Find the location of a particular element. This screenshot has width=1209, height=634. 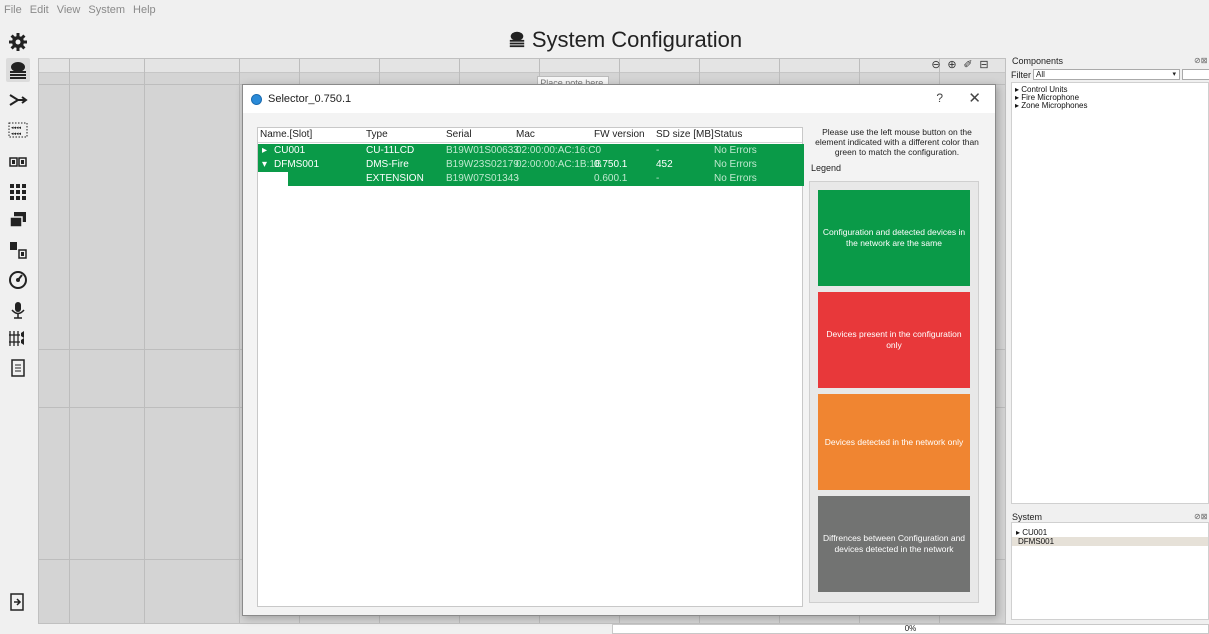

progress-text: 0% is located at coordinates (910, 628).